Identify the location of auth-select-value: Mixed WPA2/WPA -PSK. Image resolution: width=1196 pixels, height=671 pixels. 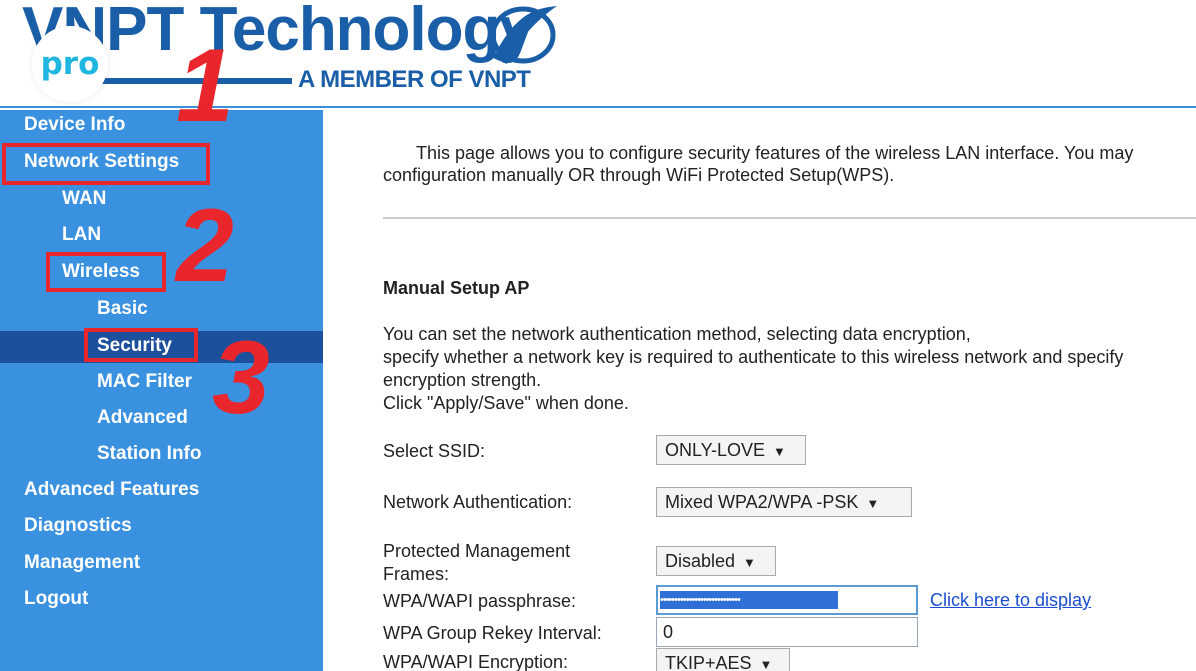
(762, 502).